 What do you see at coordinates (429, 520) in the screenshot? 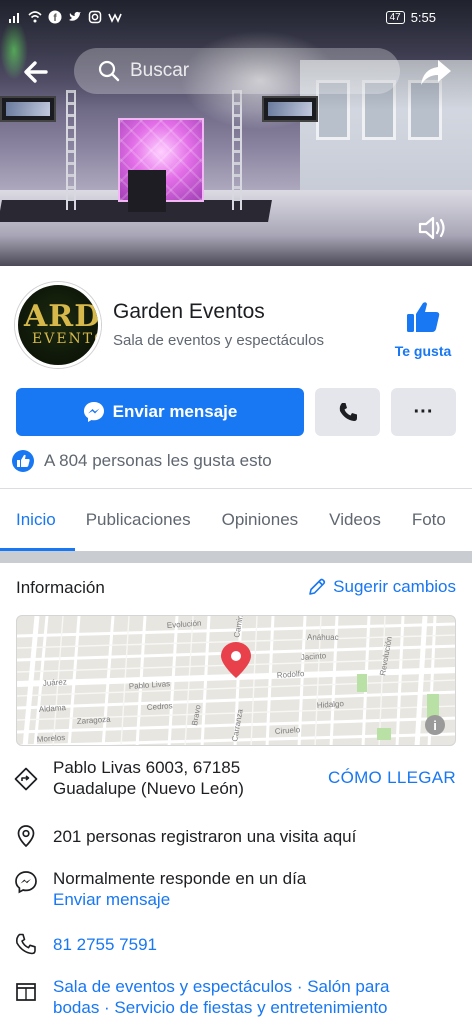
I see `tab-fotos: Foto` at bounding box center [429, 520].